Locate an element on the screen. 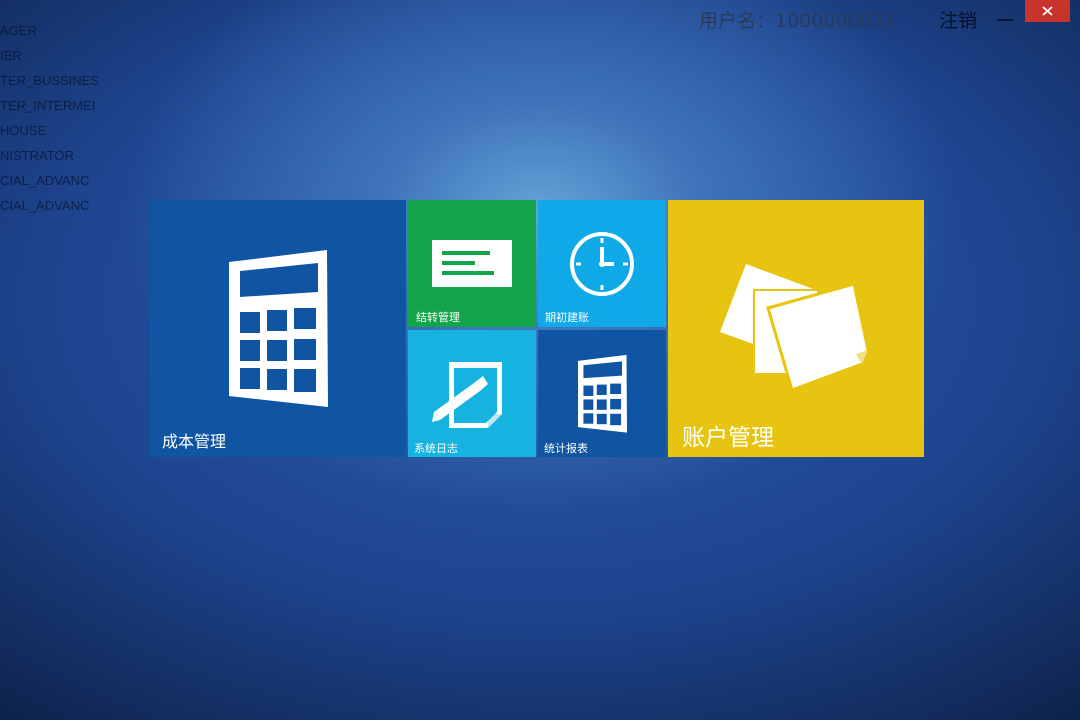  document-icon is located at coordinates (472, 263).